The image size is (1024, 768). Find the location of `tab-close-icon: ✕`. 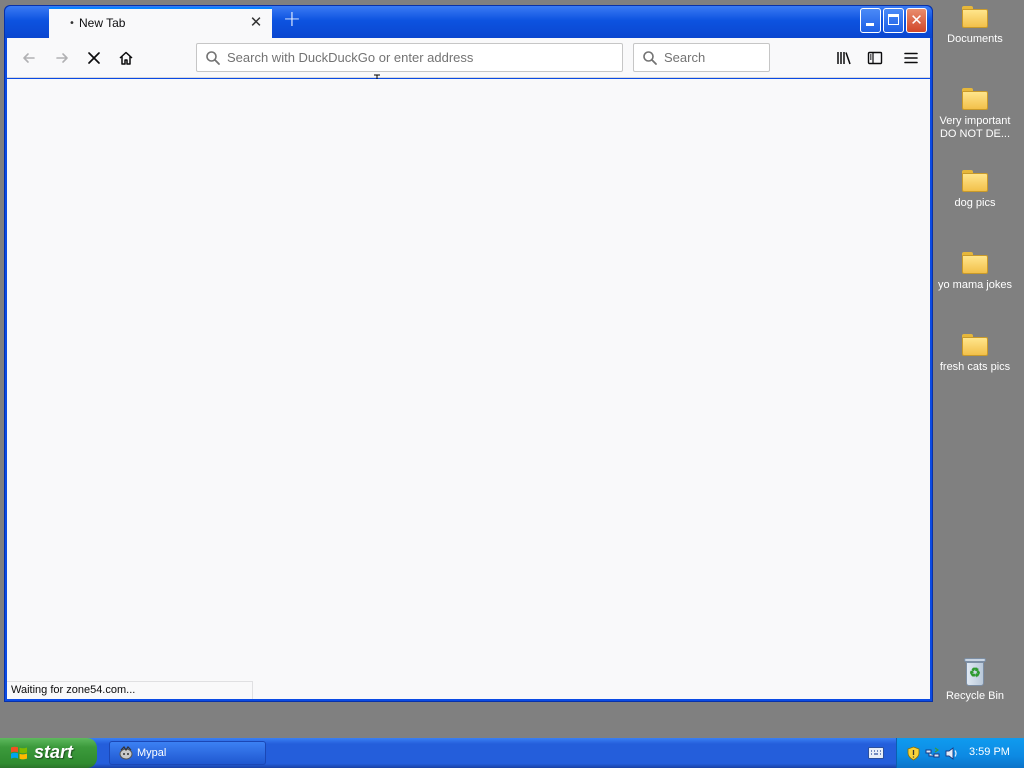

tab-close-icon: ✕ is located at coordinates (256, 22).